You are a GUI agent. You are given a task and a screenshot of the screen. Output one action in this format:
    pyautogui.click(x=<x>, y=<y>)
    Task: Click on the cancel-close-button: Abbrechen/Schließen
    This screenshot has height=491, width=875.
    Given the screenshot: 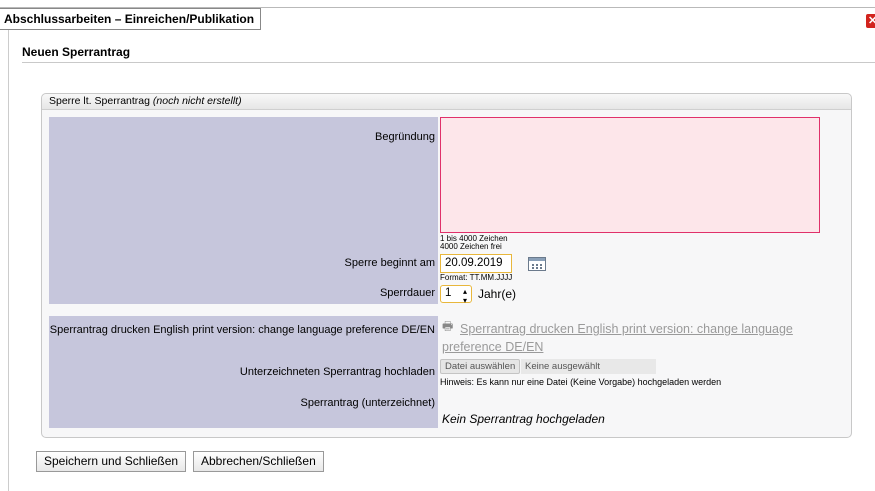 What is the action you would take?
    pyautogui.click(x=258, y=461)
    